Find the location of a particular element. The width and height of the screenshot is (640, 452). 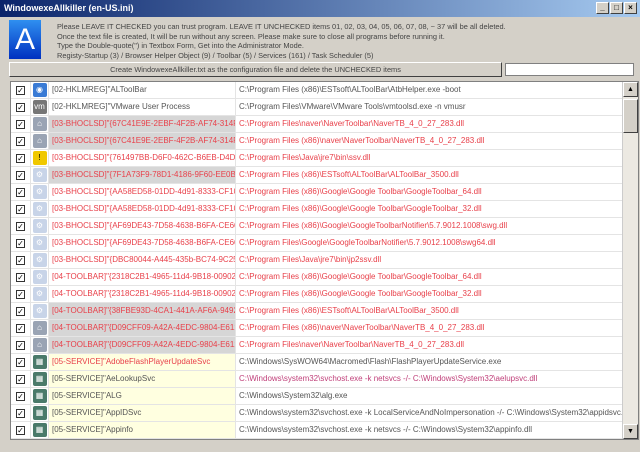

item-name: [05-SERVICE]"AdobeFlashPlayerUpdateSvc is located at coordinates (142, 362).